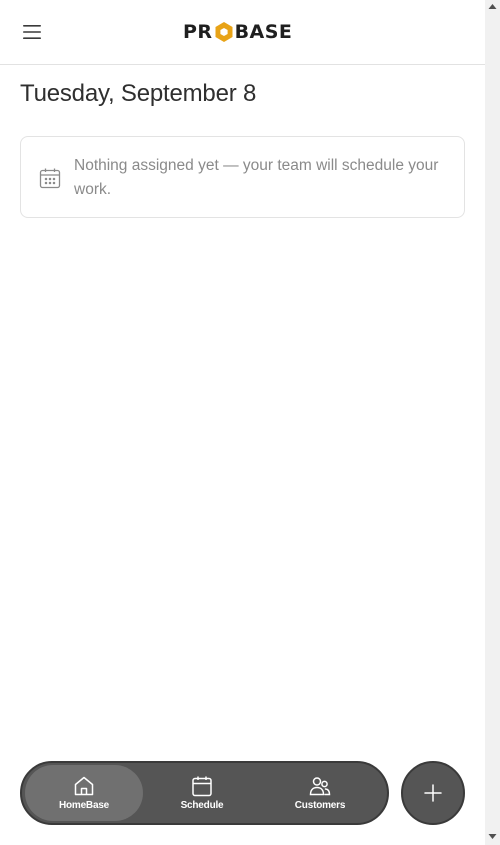 The image size is (500, 845). I want to click on add-button, so click(433, 793).